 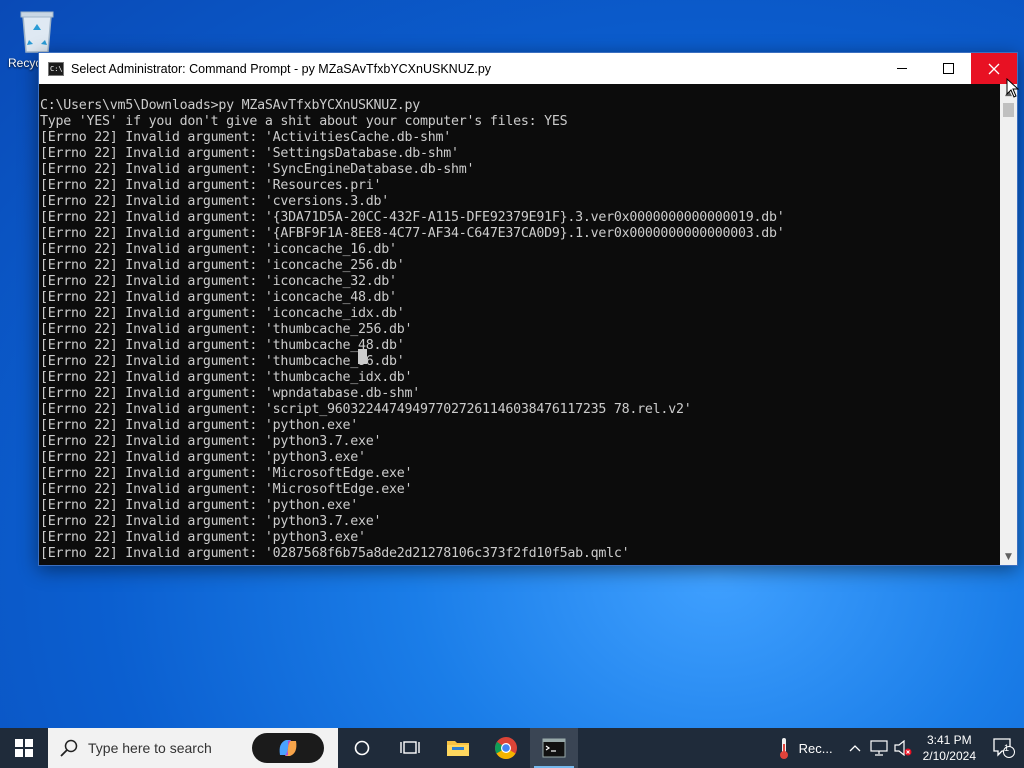 I want to click on windows-logo-icon, so click(x=24, y=748).